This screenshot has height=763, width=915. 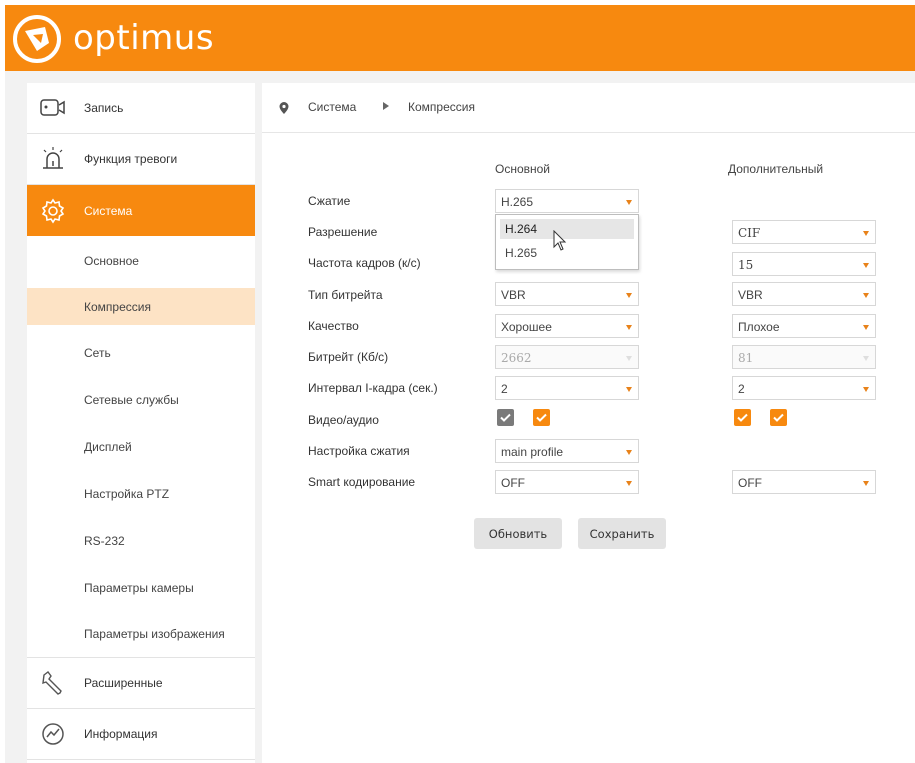 What do you see at coordinates (329, 201) in the screenshot?
I see `label-compression: Сжатие` at bounding box center [329, 201].